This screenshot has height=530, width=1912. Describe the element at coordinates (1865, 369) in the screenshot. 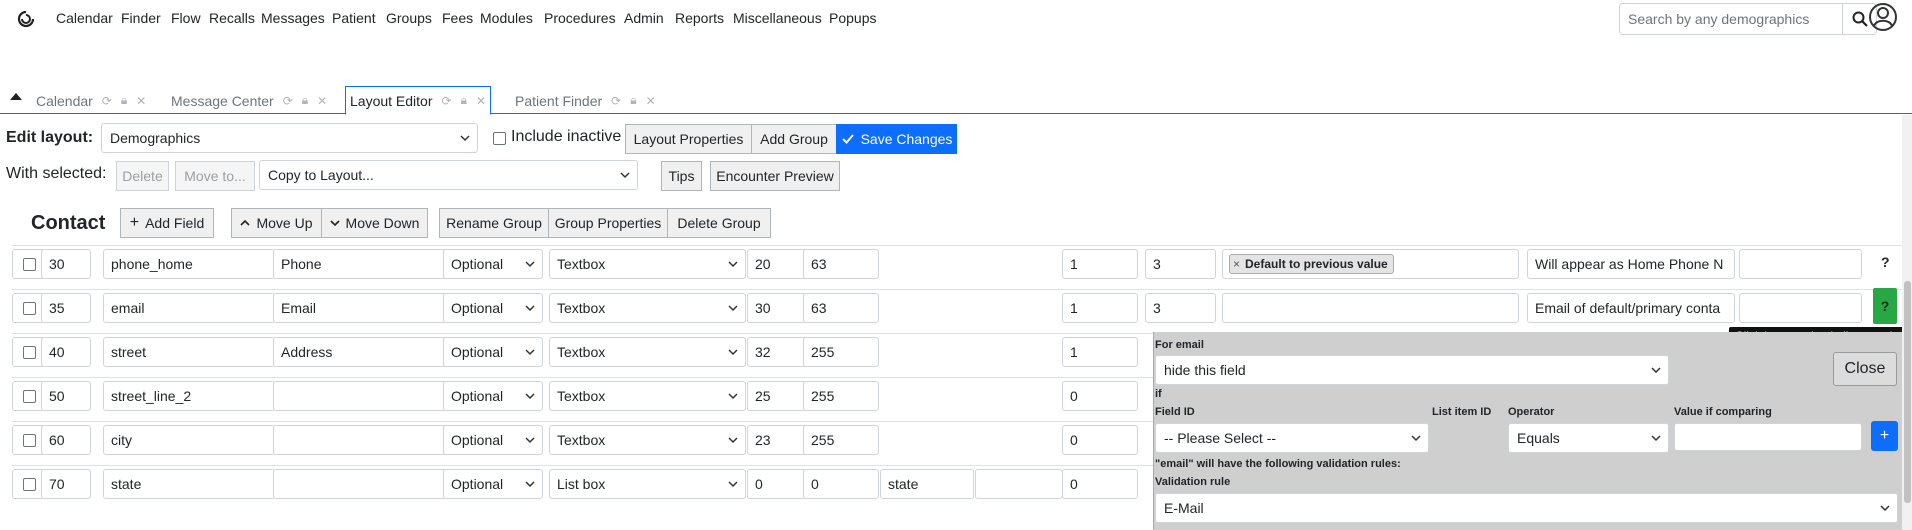

I see `close-panel-button: Close` at that location.